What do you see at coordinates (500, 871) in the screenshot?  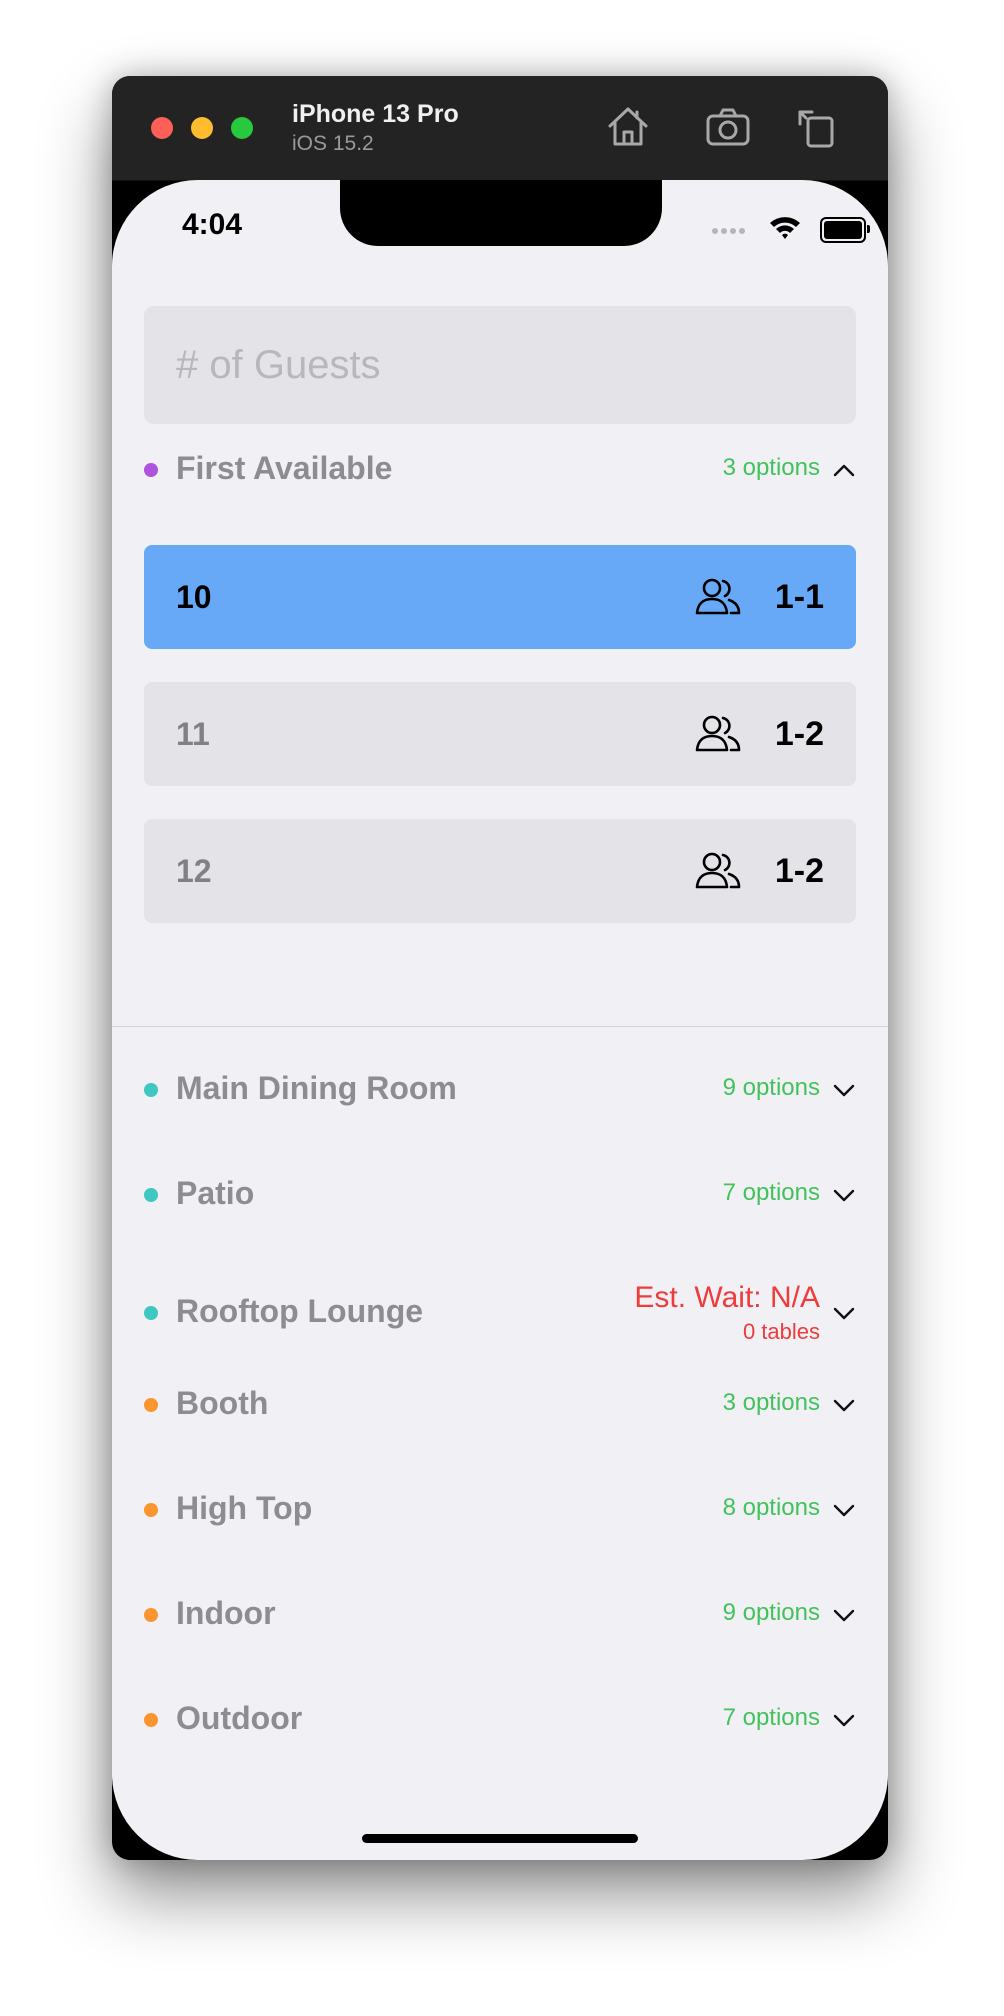 I see `table-row-12: 12 1-2` at bounding box center [500, 871].